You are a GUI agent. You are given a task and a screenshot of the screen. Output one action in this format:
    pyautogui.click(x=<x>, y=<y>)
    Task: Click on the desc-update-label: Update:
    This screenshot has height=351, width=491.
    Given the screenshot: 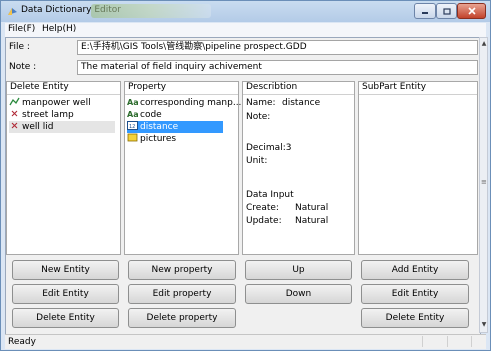 What is the action you would take?
    pyautogui.click(x=264, y=221)
    